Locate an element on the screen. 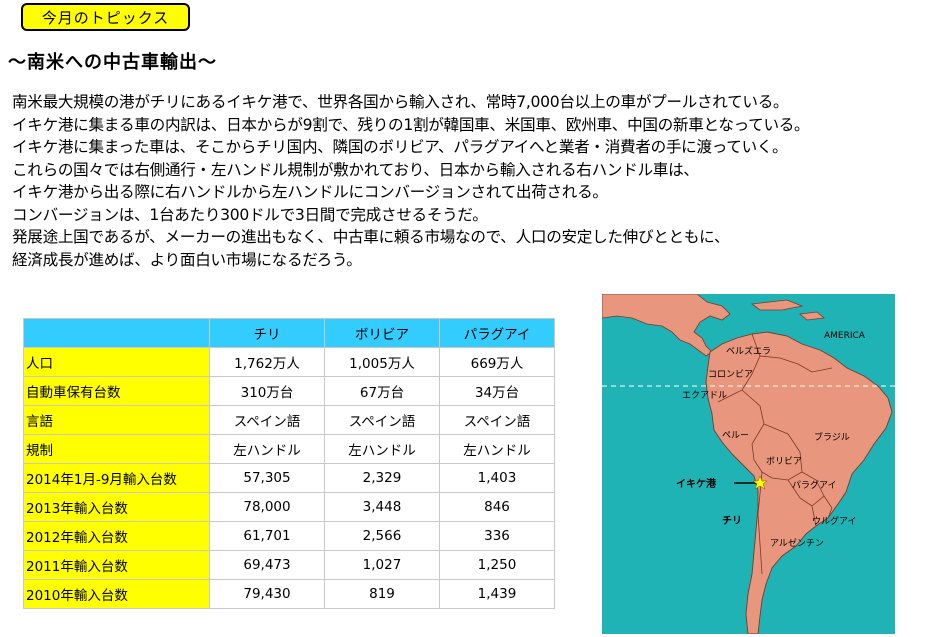 The height and width of the screenshot is (637, 929). table-cell: 819 is located at coordinates (382, 594).